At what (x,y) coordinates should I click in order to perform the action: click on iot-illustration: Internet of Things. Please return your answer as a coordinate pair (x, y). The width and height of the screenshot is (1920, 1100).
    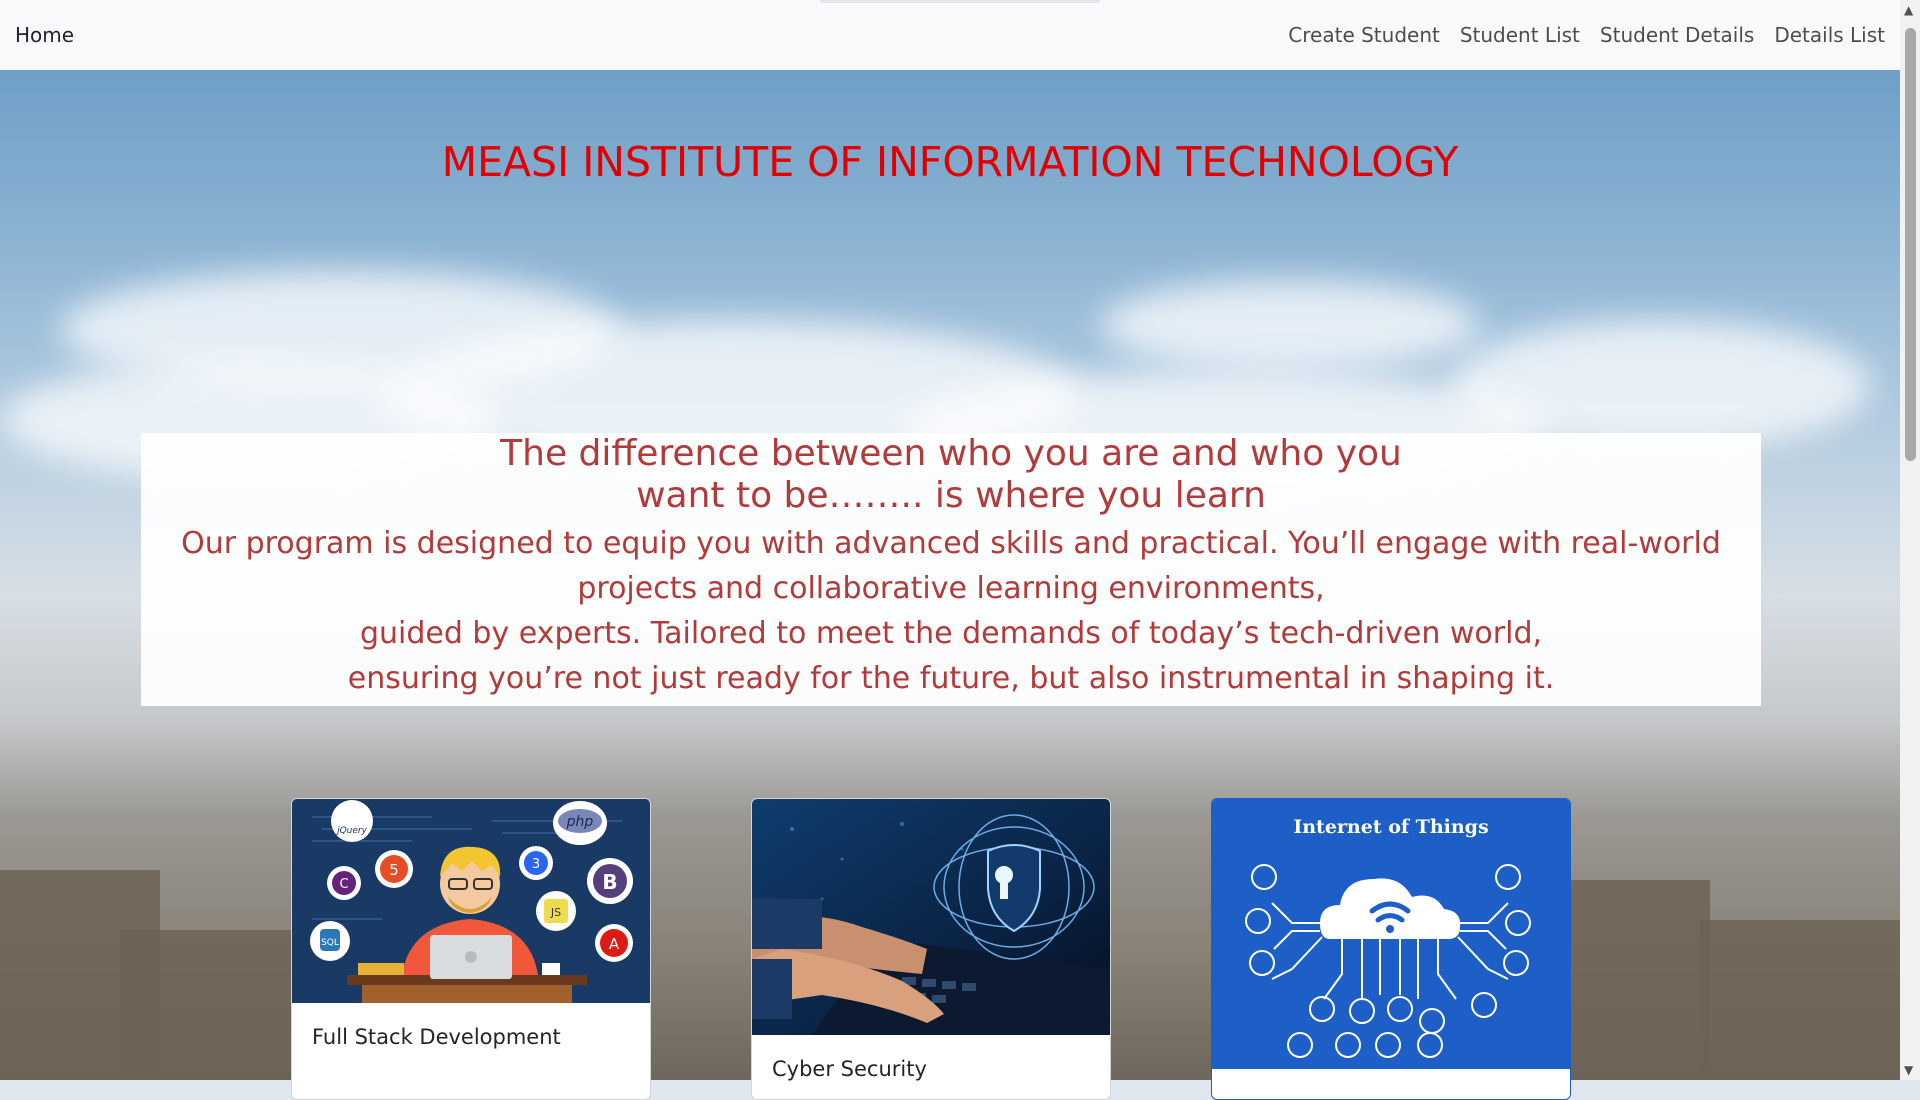
    Looking at the image, I should click on (1391, 934).